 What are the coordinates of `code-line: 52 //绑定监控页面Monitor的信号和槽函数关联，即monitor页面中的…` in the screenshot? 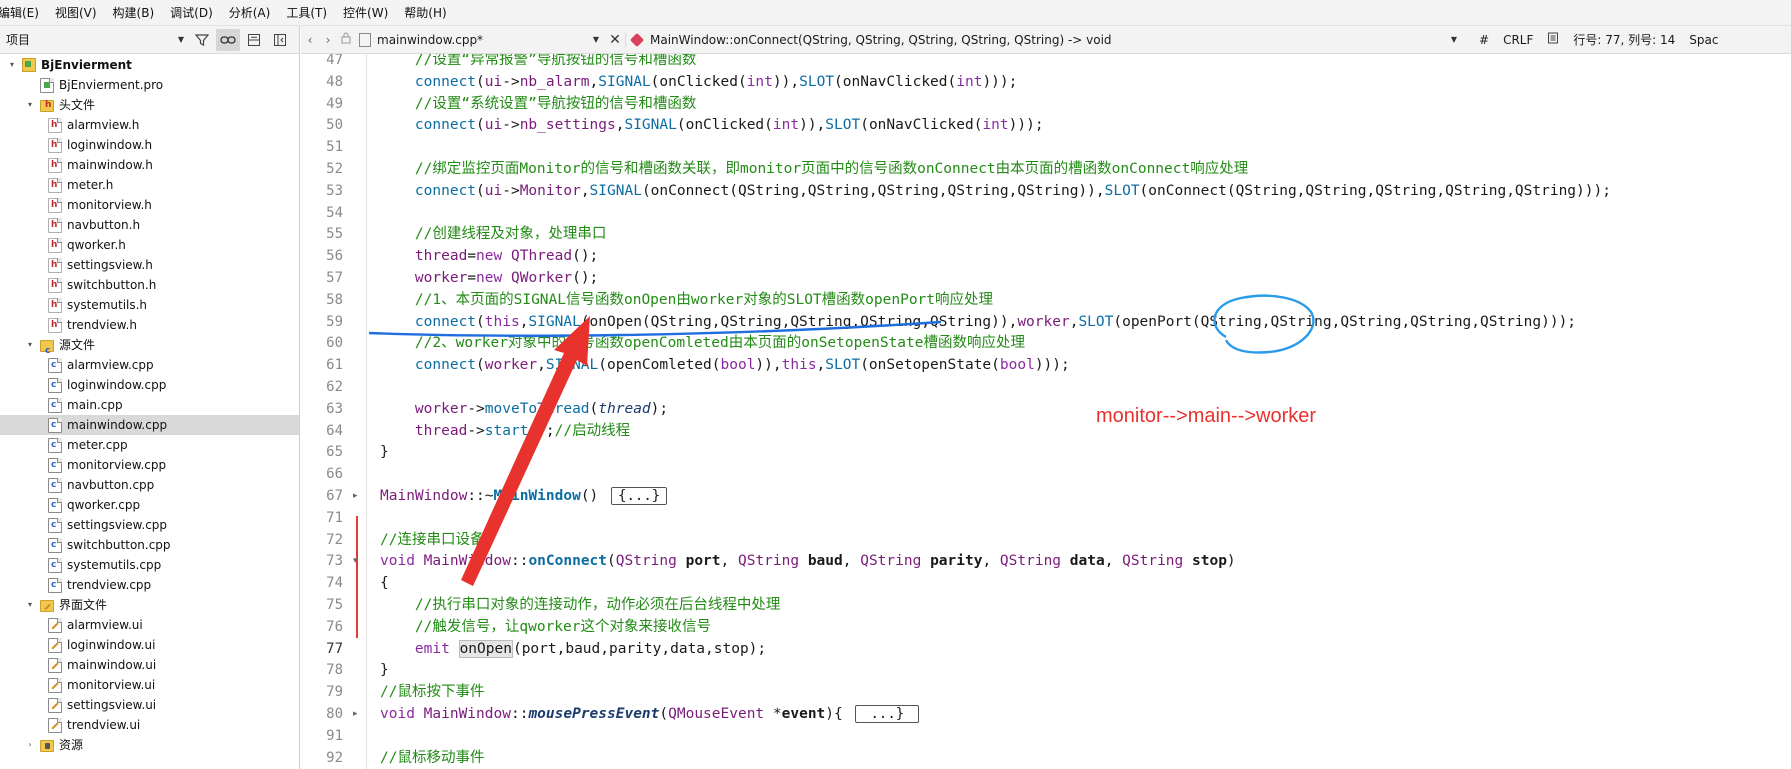 It's located at (1046, 169).